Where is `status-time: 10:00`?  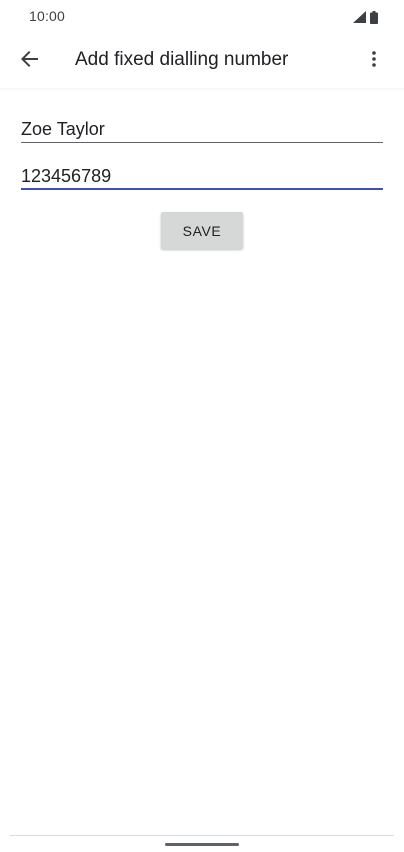
status-time: 10:00 is located at coordinates (47, 16).